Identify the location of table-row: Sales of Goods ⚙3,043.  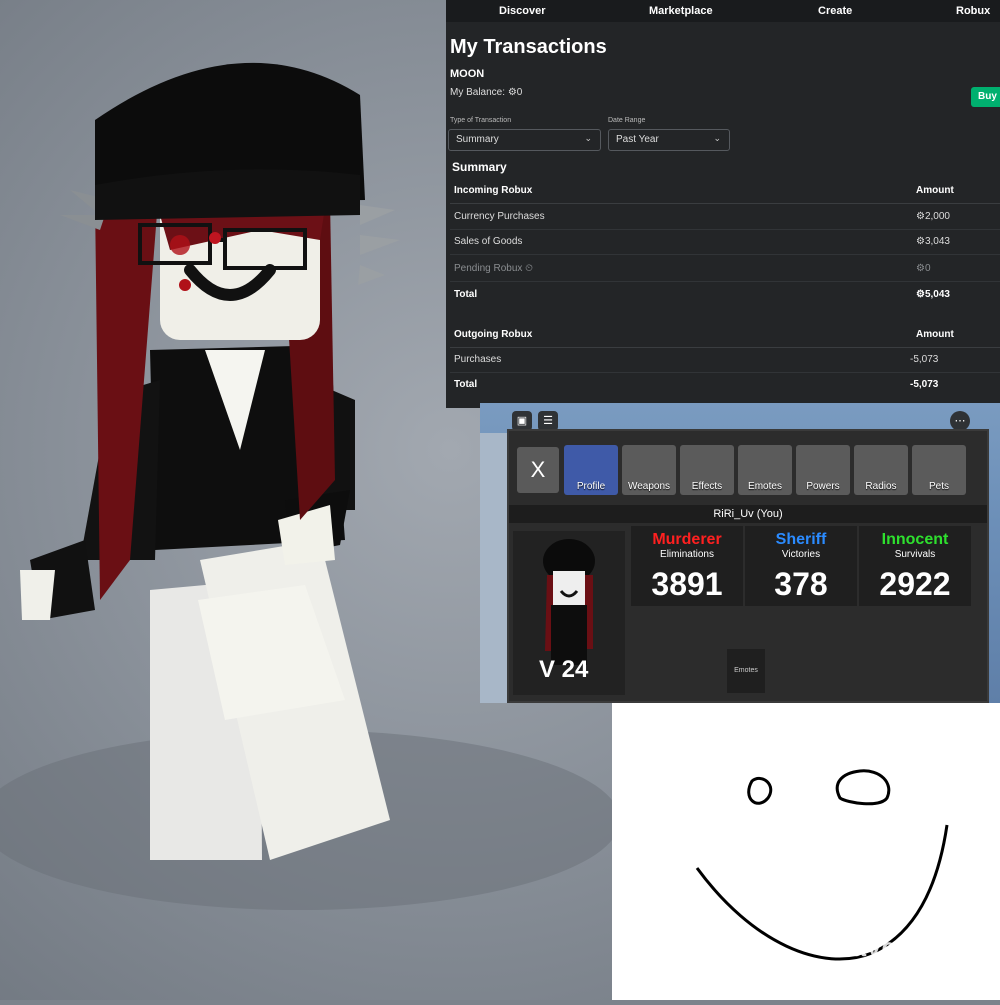
(725, 242).